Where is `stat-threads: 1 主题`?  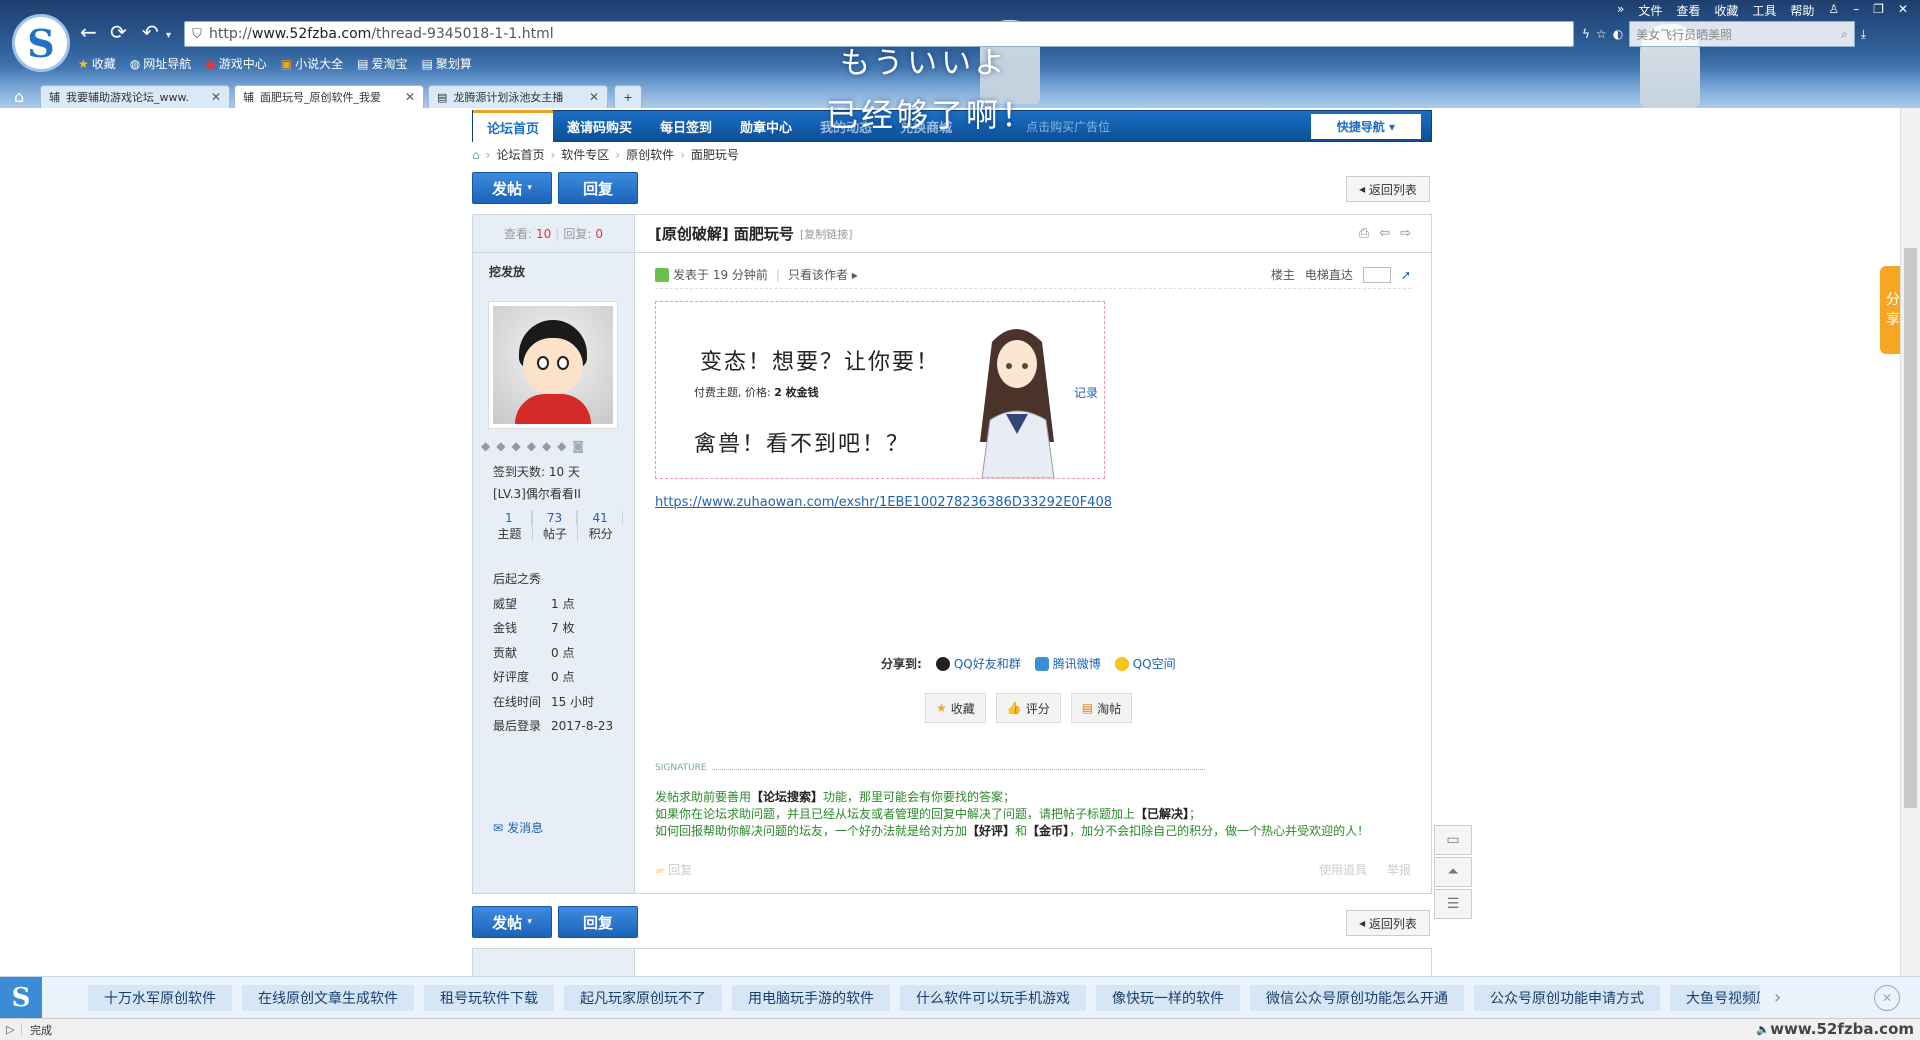
stat-threads: 1 主题 is located at coordinates (510, 526).